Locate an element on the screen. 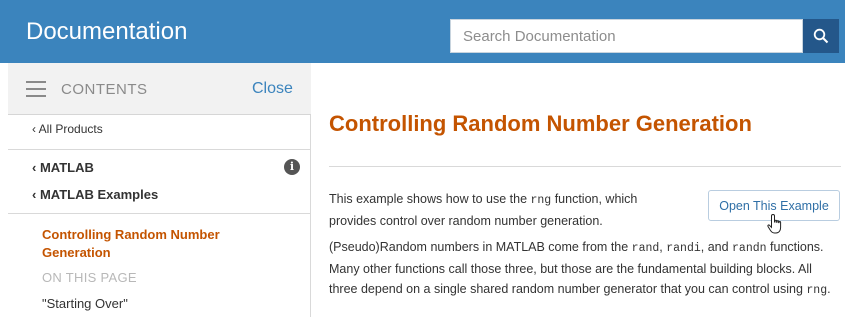 This screenshot has width=845, height=317. breadcrumb-all-products: ‹ All Products is located at coordinates (67, 129).